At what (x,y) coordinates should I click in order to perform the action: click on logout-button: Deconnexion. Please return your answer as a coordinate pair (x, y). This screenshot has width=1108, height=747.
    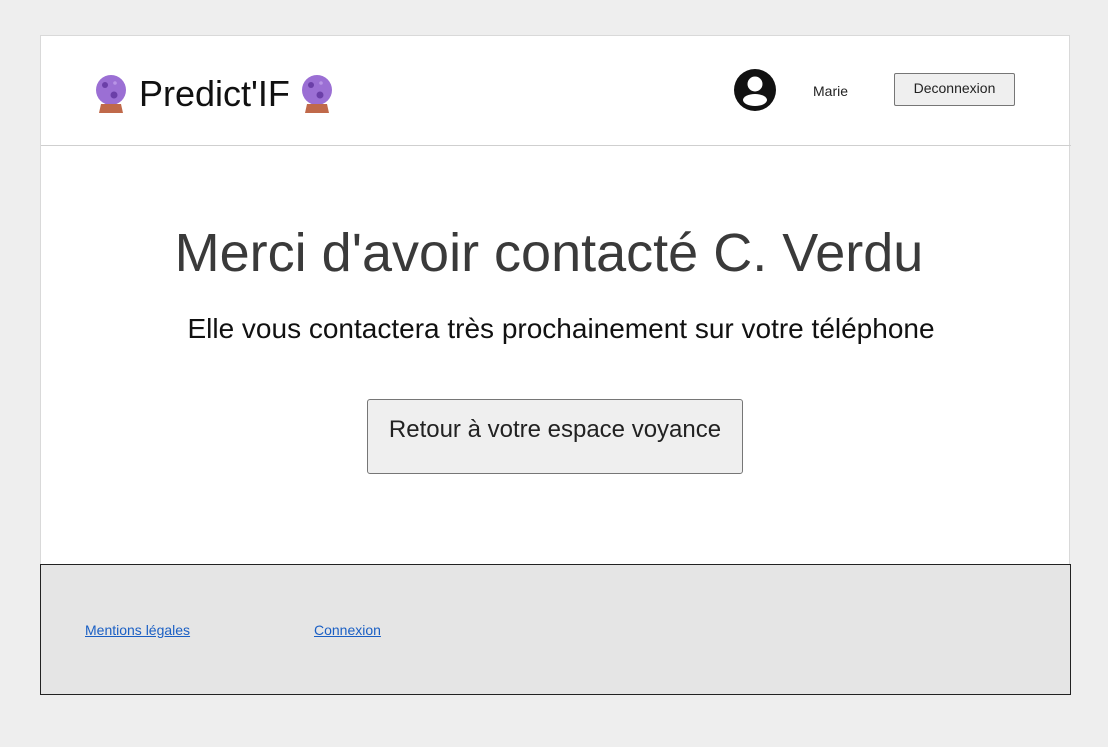
    Looking at the image, I should click on (954, 89).